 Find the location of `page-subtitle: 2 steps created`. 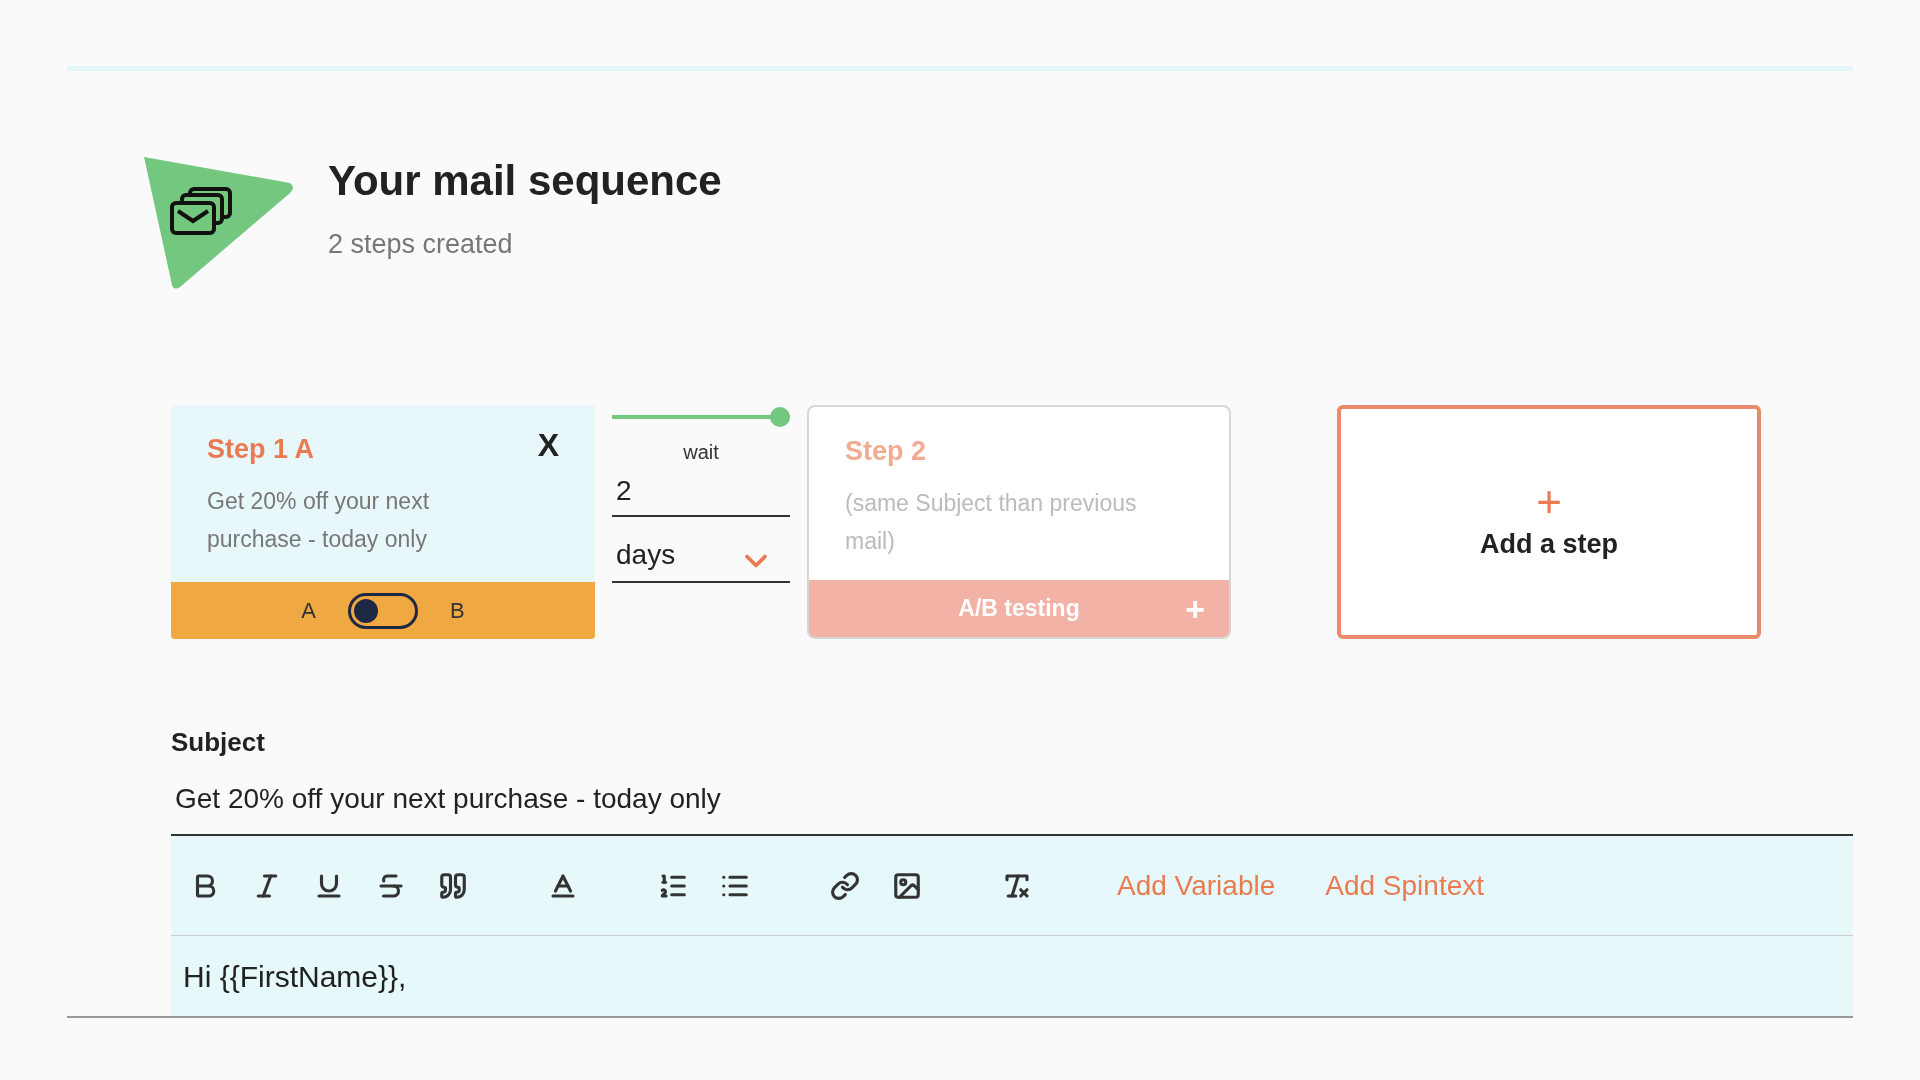

page-subtitle: 2 steps created is located at coordinates (421, 245).